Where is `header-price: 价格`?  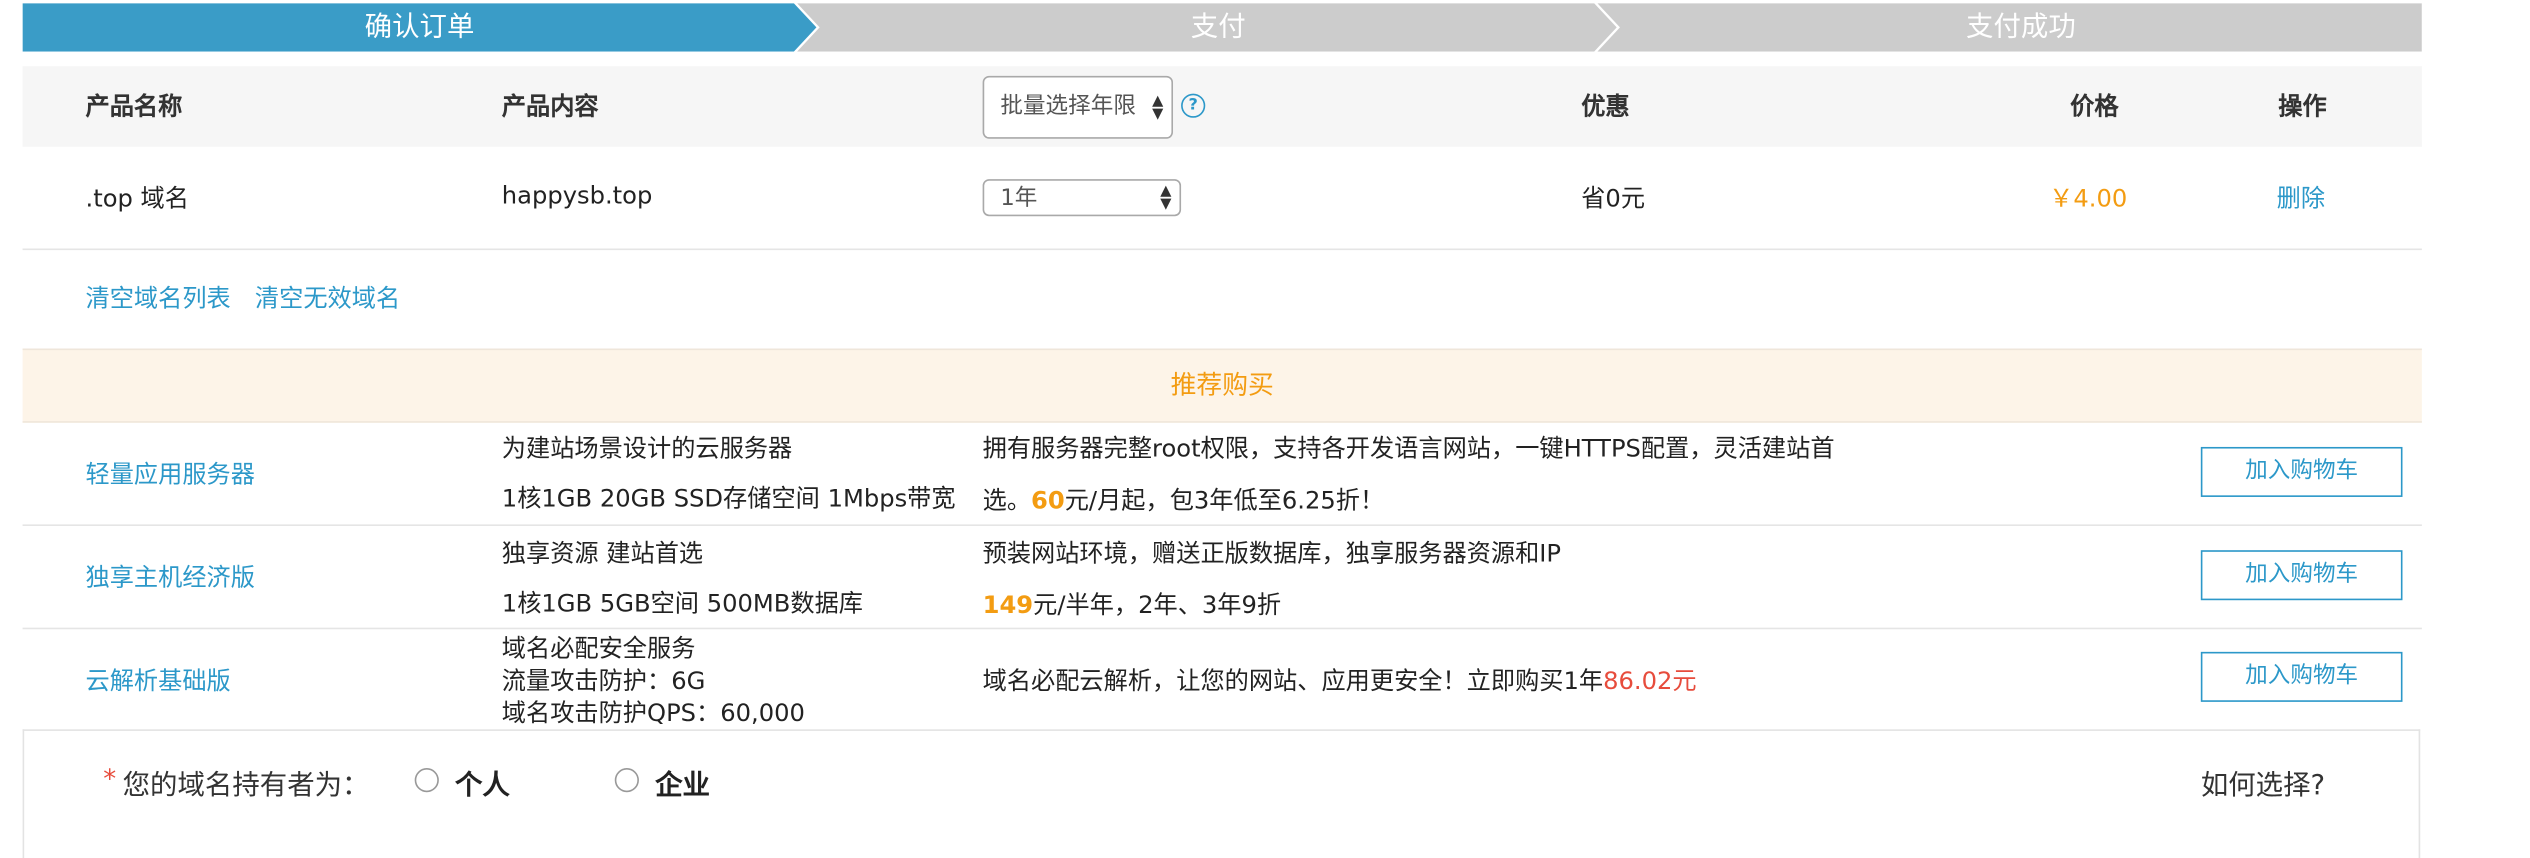 header-price: 价格 is located at coordinates (2094, 106).